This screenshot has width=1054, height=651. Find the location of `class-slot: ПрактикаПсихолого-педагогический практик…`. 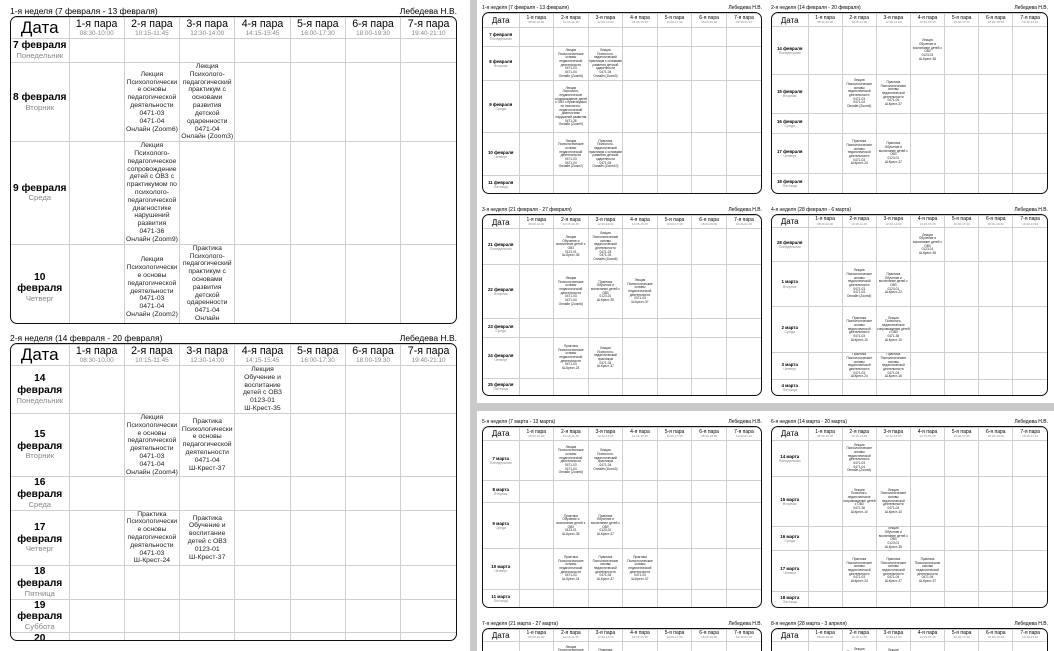

class-slot: ПрактикаПсихолого-педагогический практик… is located at coordinates (605, 154).